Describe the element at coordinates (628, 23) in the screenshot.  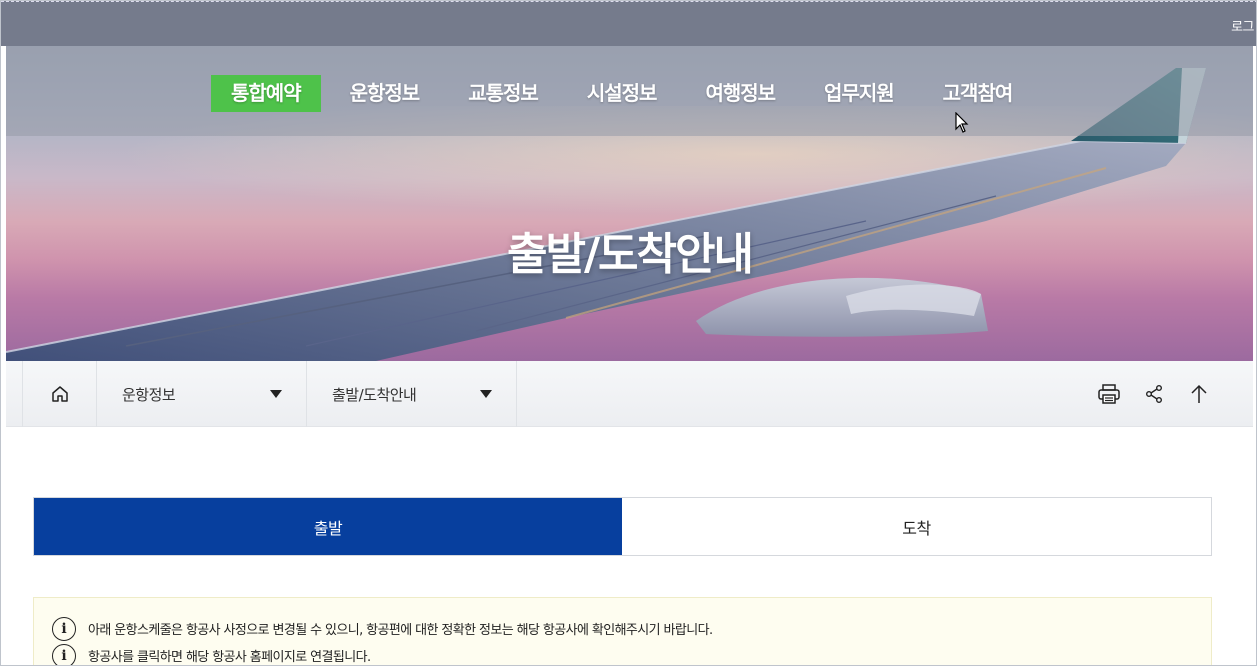
I see `utility-bar: 로그` at that location.